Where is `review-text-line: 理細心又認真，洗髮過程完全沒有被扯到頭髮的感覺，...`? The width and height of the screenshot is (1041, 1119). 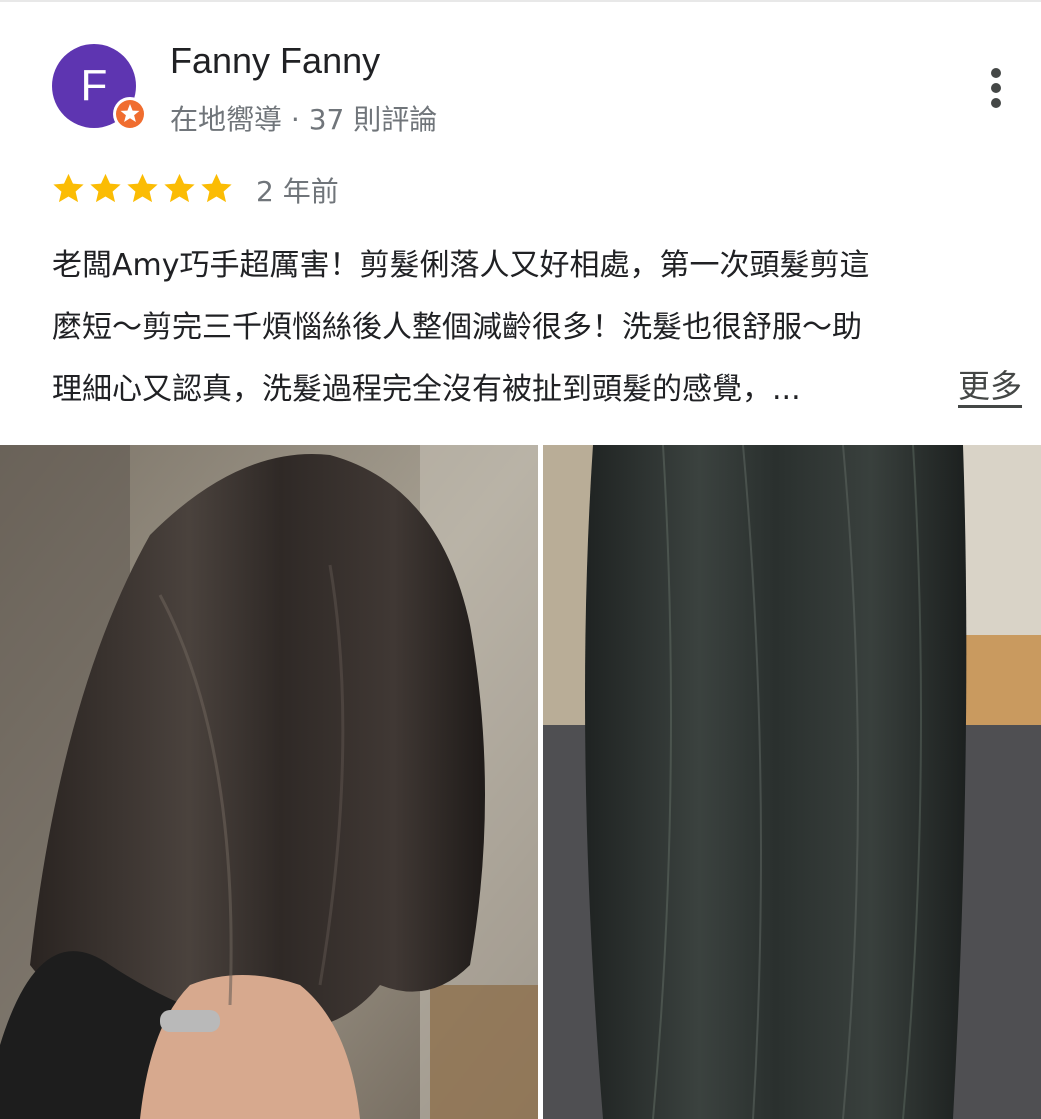 review-text-line: 理細心又認真，洗髮過程完全沒有被扯到頭髮的感覺，... is located at coordinates (426, 389).